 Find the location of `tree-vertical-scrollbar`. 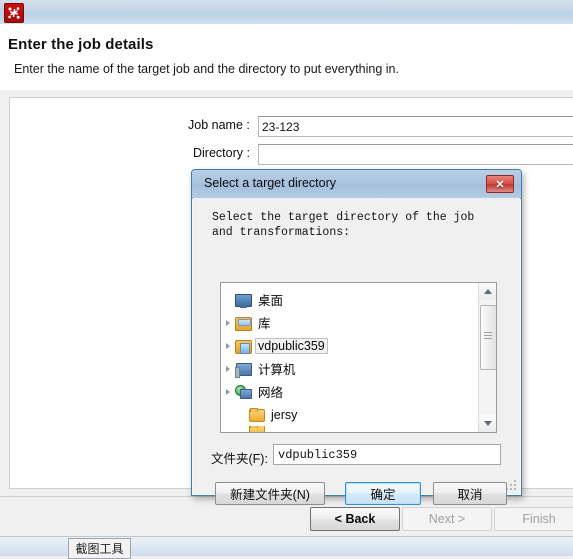

tree-vertical-scrollbar is located at coordinates (487, 357).